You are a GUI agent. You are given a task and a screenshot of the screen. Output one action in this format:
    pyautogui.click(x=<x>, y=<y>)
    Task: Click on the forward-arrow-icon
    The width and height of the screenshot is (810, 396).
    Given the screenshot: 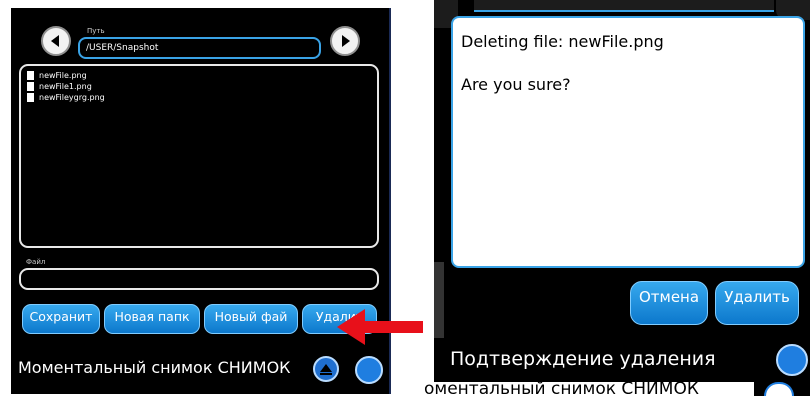 What is the action you would take?
    pyautogui.click(x=346, y=41)
    